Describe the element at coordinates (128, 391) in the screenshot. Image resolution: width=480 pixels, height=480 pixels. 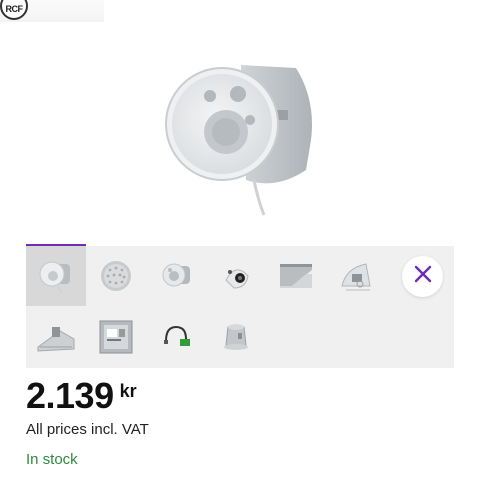
I see `price-currency: kr` at that location.